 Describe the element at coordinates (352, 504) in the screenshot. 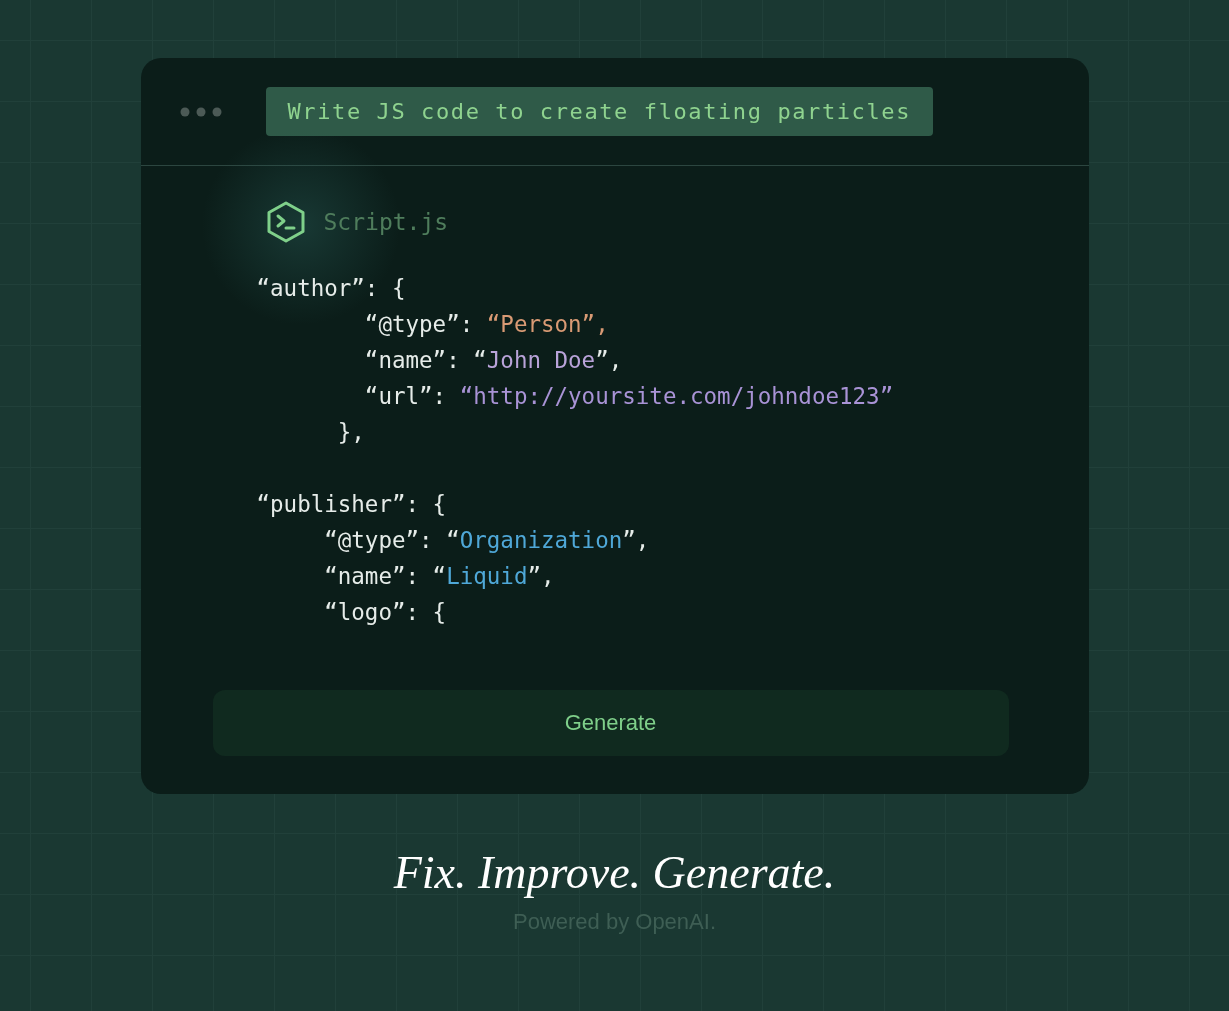

I see `code-line: “publisher”: {` at that location.